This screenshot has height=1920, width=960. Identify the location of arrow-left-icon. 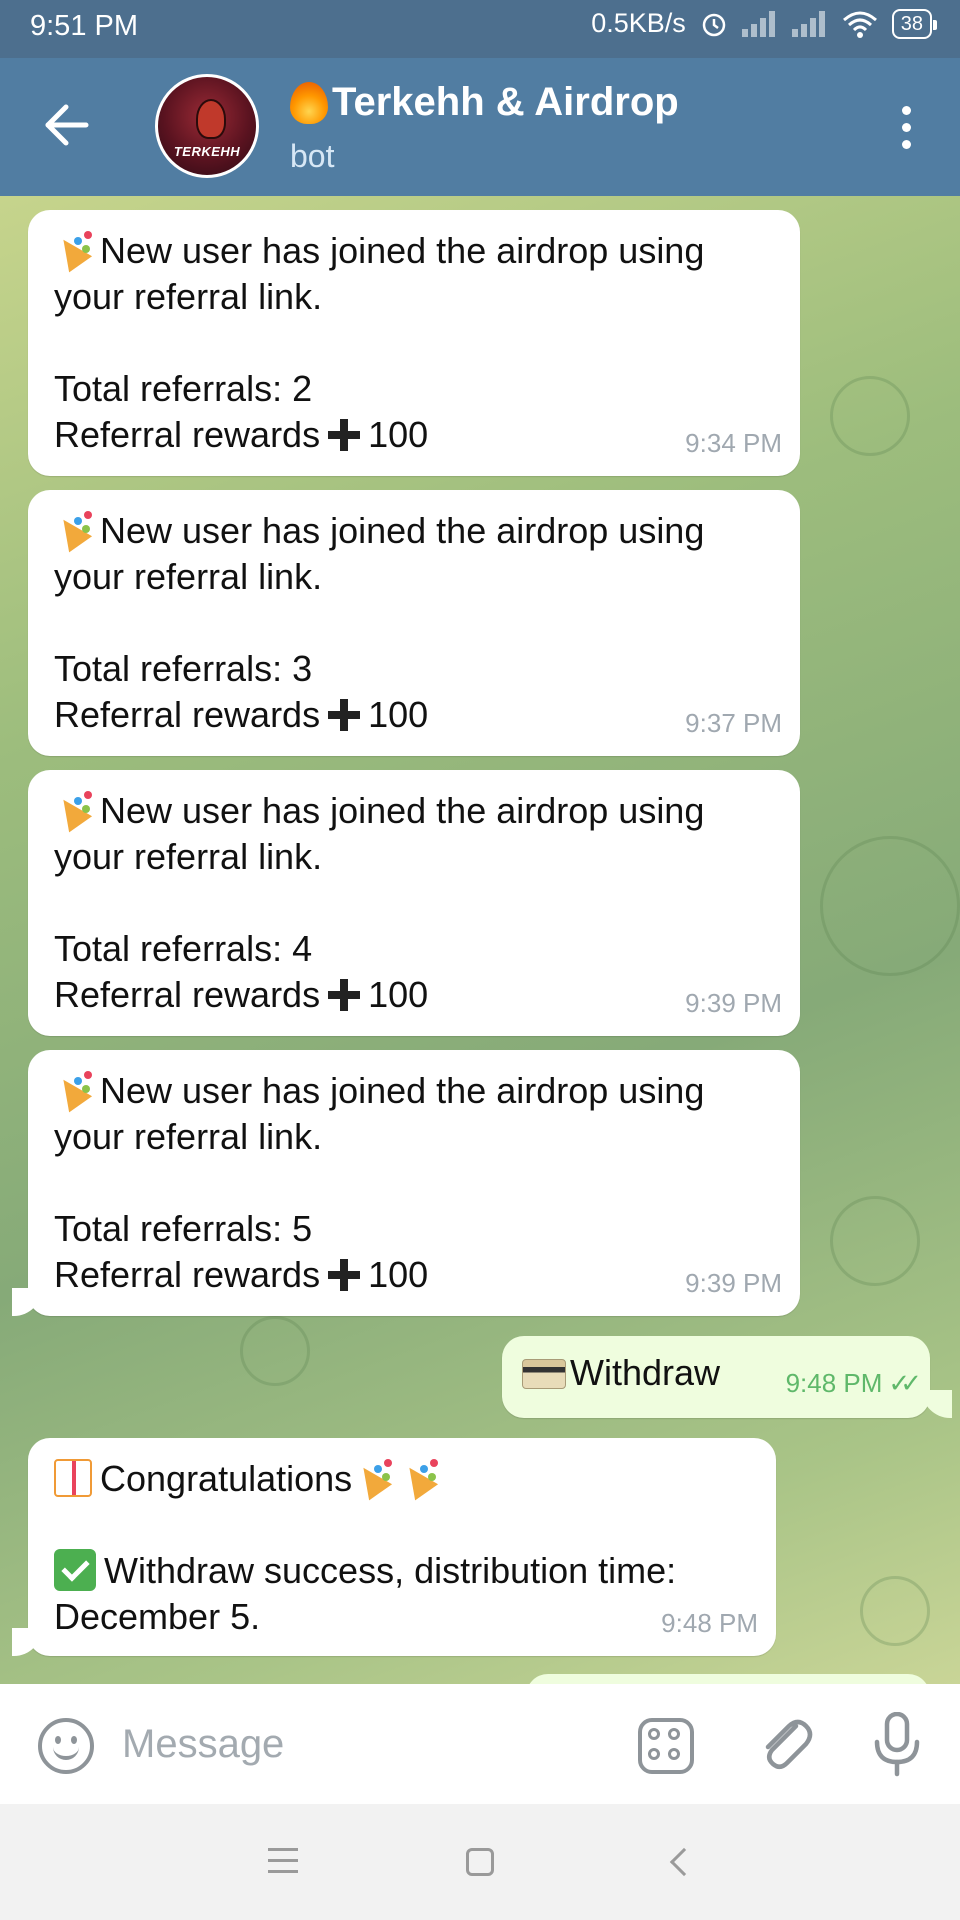
(67, 125).